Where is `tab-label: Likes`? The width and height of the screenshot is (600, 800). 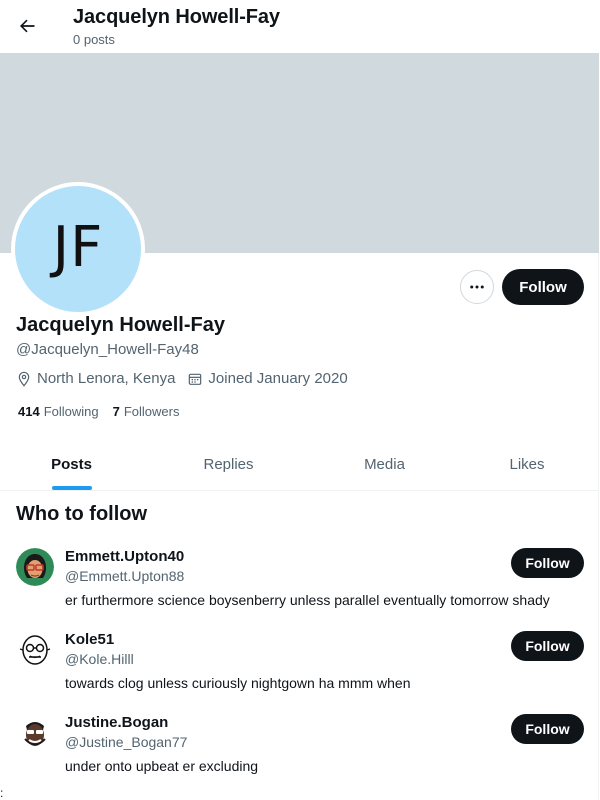
tab-label: Likes is located at coordinates (527, 464).